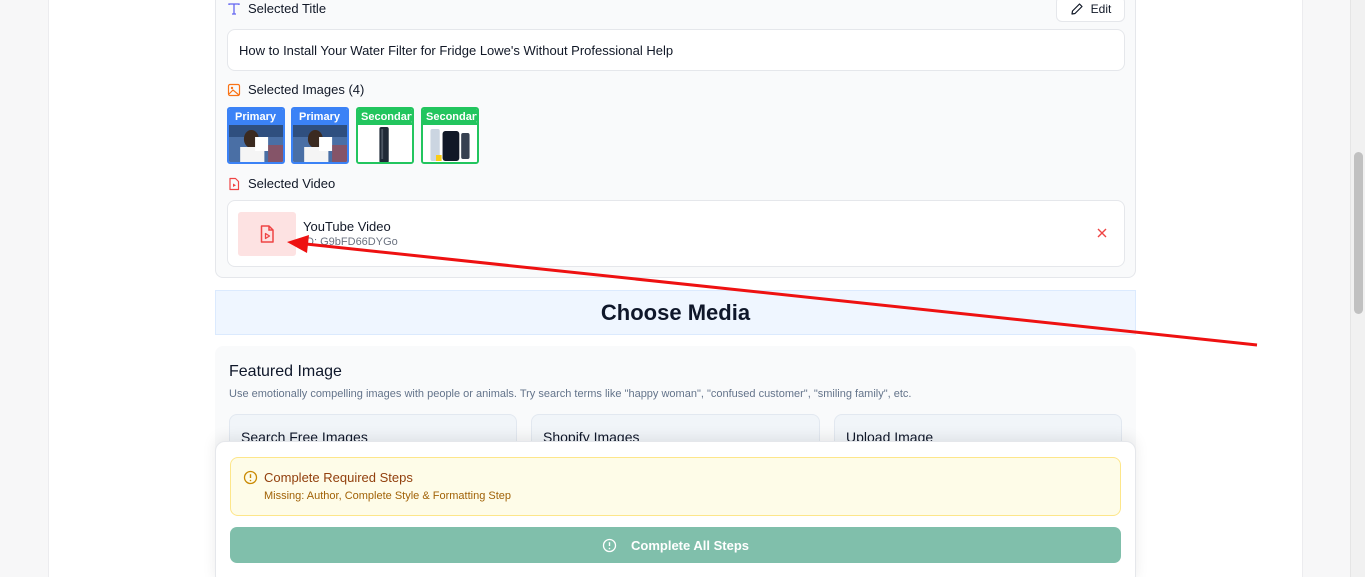  I want to click on video-id: ID: G9bFD66DYGo, so click(350, 242).